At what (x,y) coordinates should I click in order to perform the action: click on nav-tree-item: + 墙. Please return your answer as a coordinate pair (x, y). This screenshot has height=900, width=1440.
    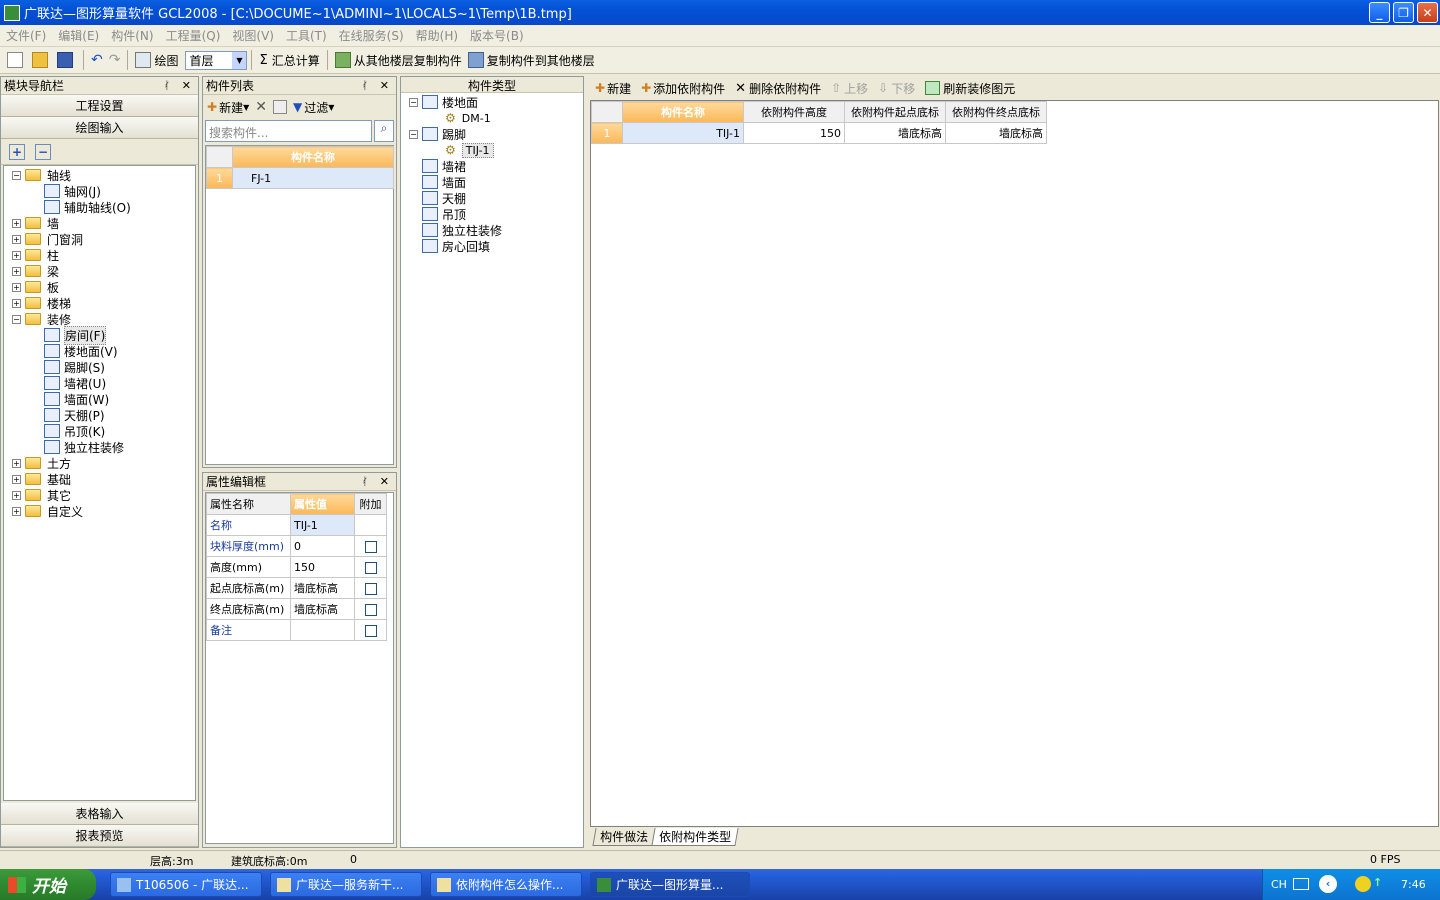
    Looking at the image, I should click on (35, 223).